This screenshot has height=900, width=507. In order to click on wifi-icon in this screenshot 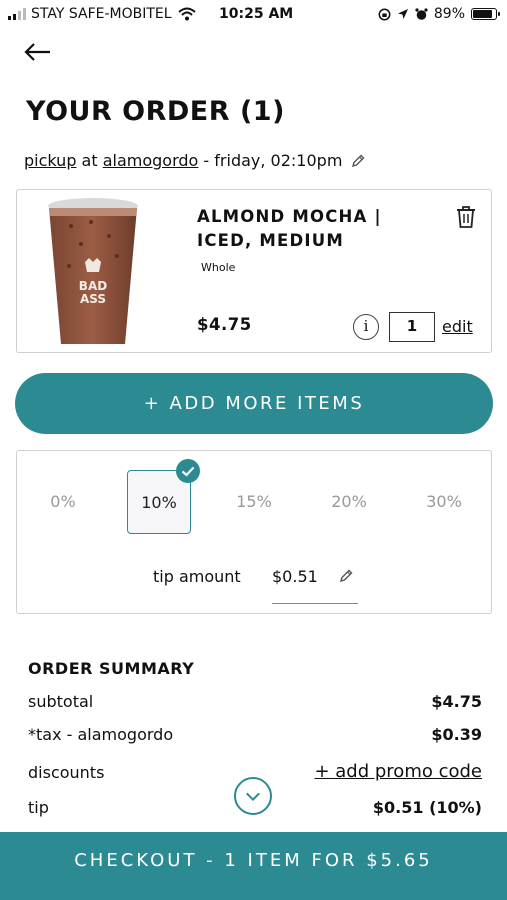, I will do `click(186, 14)`.